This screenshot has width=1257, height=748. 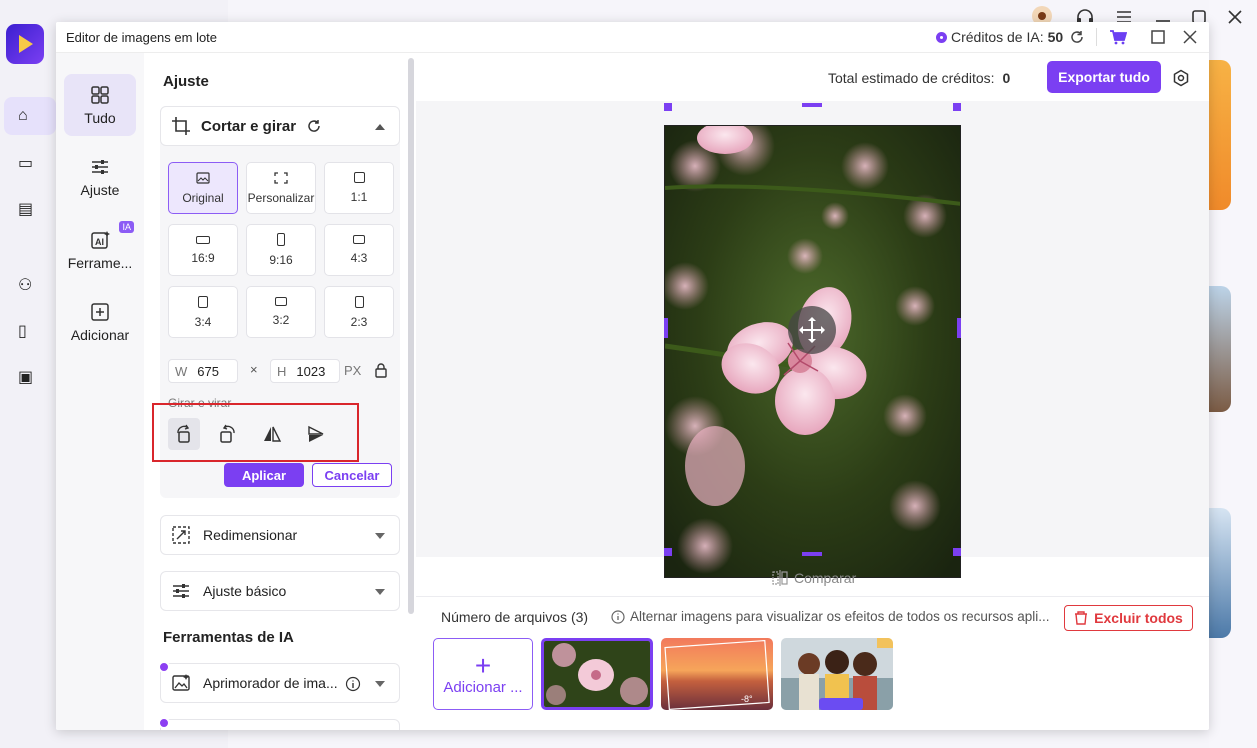 I want to click on settings-icon, so click(x=1181, y=78).